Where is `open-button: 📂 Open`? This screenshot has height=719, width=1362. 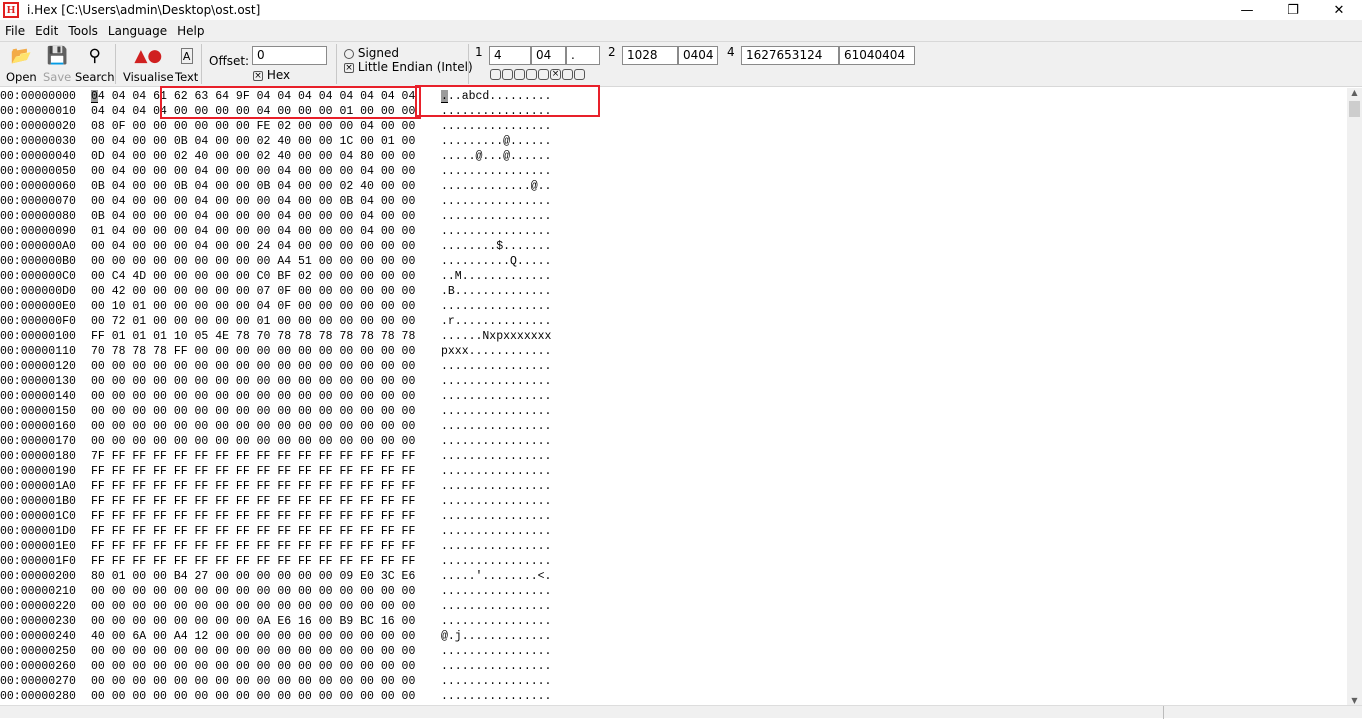 open-button: 📂 Open is located at coordinates (21, 64).